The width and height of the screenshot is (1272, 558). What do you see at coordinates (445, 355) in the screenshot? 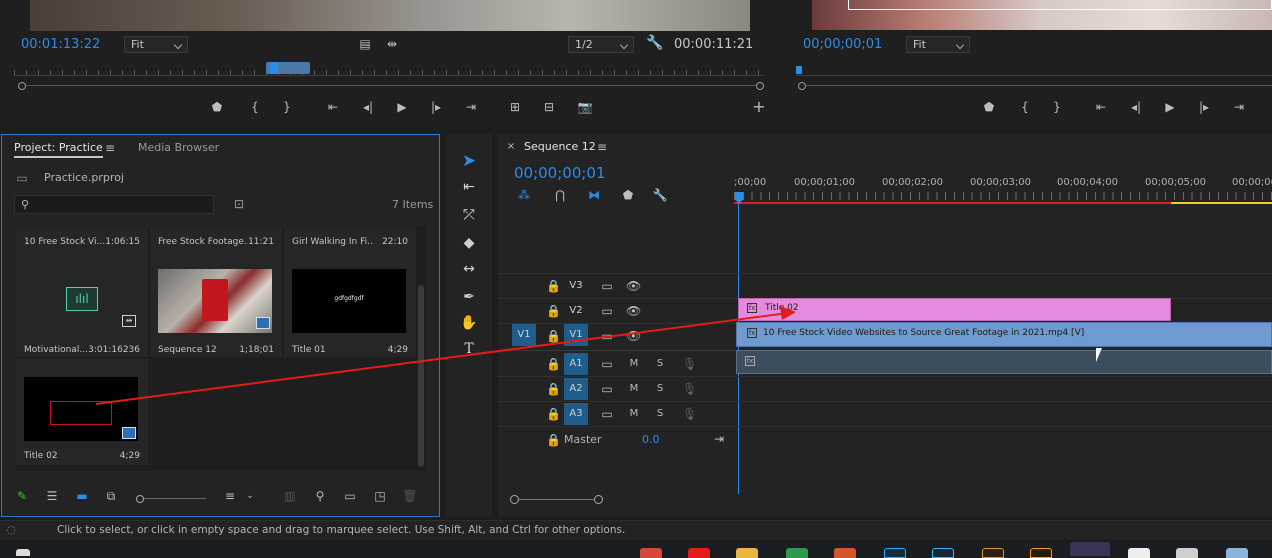
I see `drag-arrow` at bounding box center [445, 355].